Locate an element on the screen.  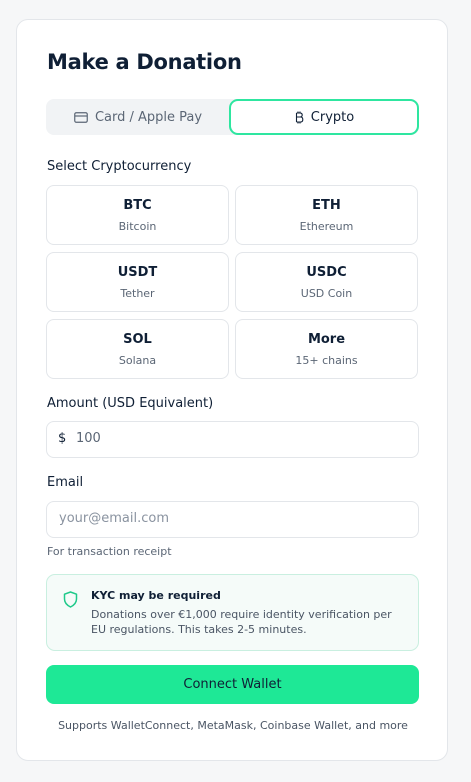
coin-option-sol: SOL Solana is located at coordinates (137, 349).